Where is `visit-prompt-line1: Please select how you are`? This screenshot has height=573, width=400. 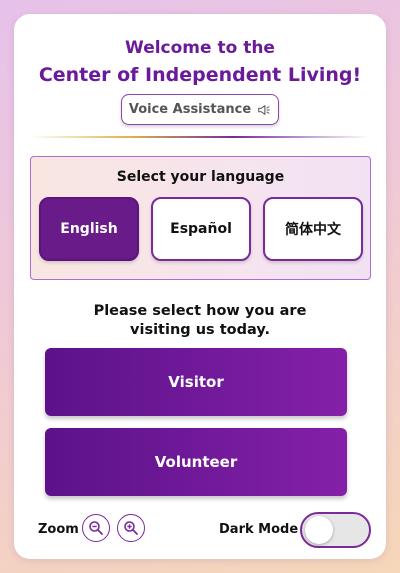
visit-prompt-line1: Please select how you are is located at coordinates (200, 311).